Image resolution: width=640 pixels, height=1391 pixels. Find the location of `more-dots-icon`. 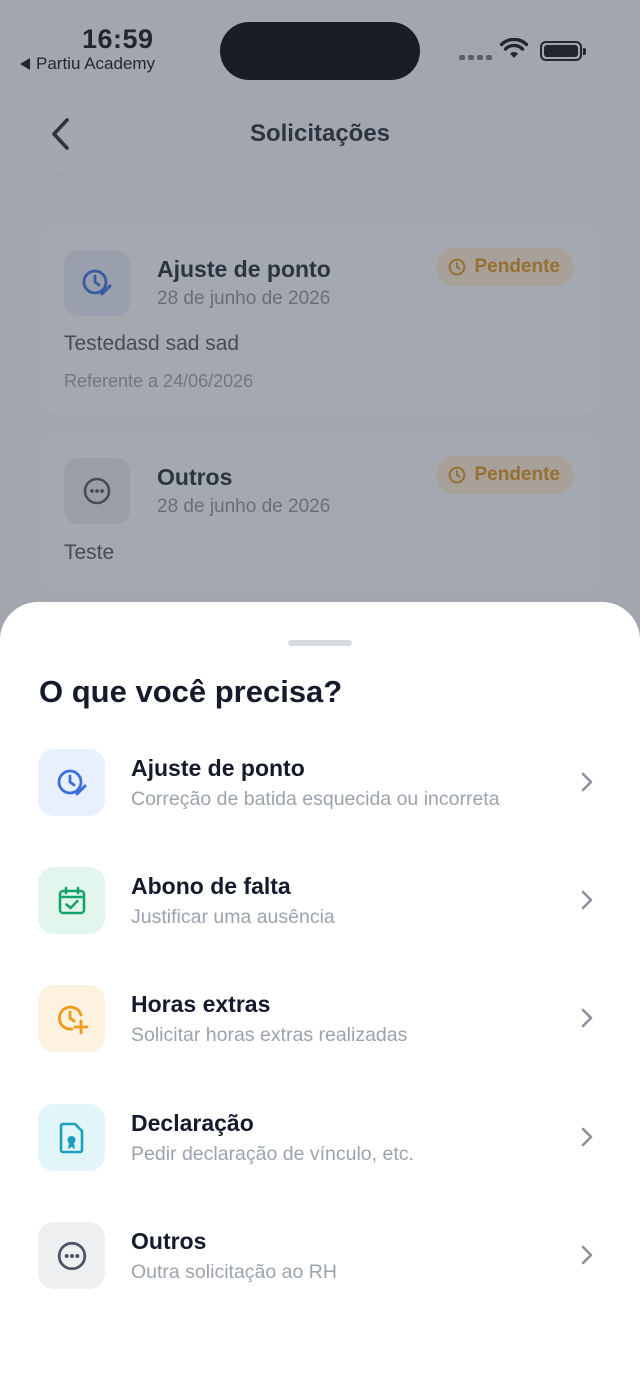

more-dots-icon is located at coordinates (71, 1255).